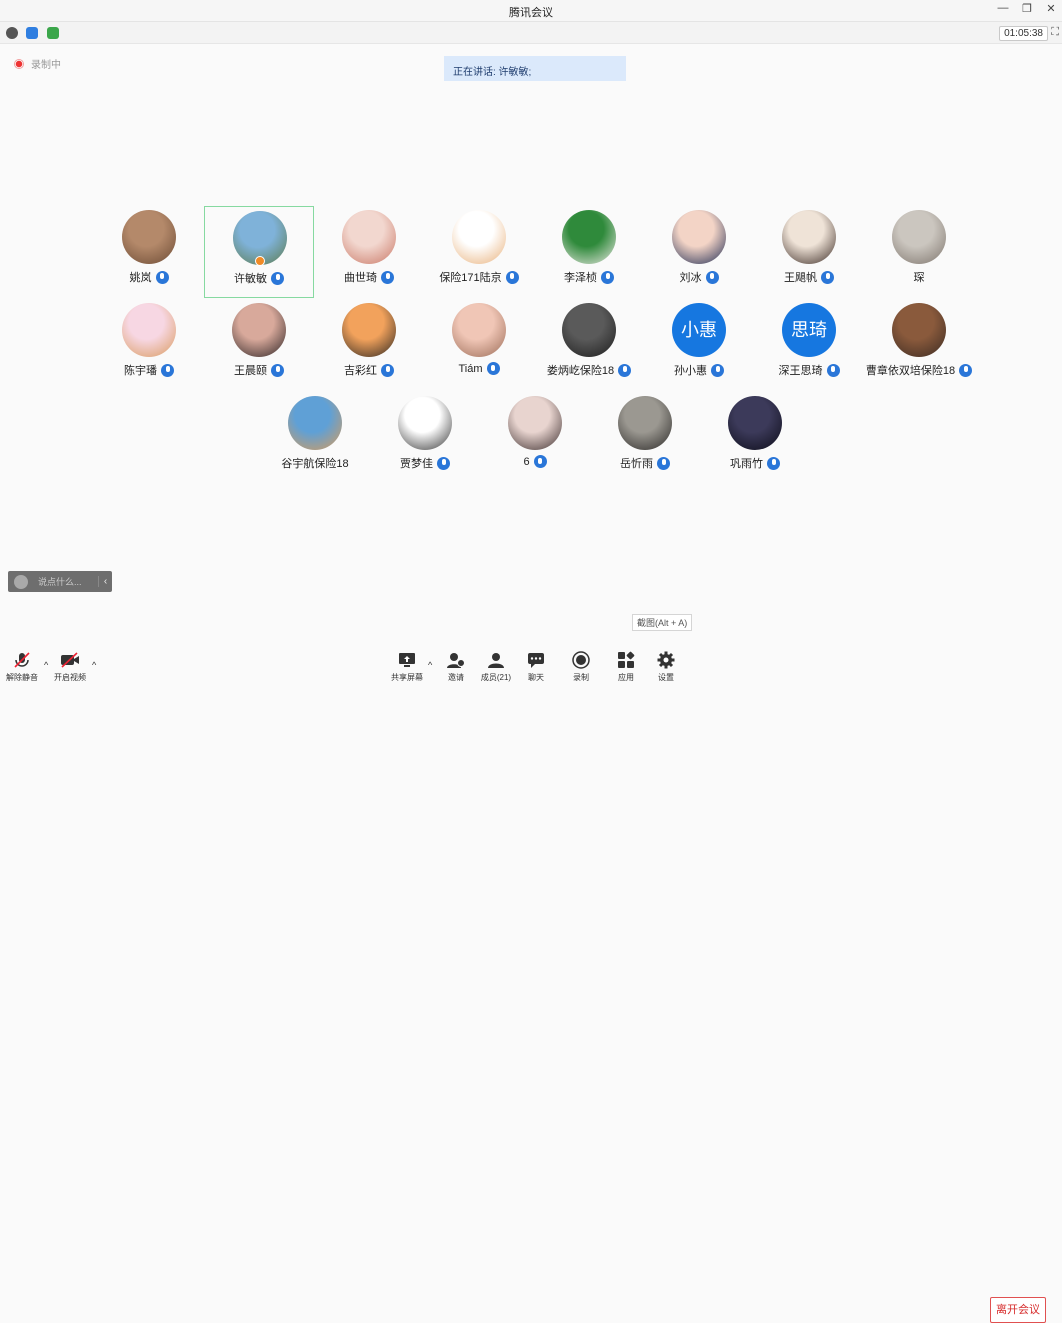 The width and height of the screenshot is (1062, 1323). Describe the element at coordinates (666, 666) in the screenshot. I see `settings-button: 设置` at that location.